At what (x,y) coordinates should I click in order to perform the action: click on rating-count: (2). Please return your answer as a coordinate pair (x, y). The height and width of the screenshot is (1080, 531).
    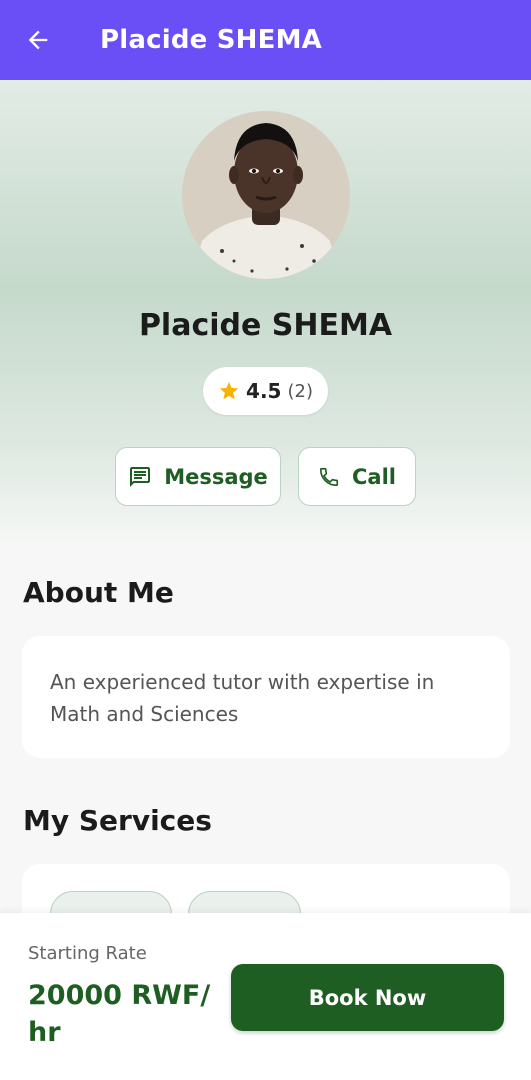
    Looking at the image, I should click on (300, 391).